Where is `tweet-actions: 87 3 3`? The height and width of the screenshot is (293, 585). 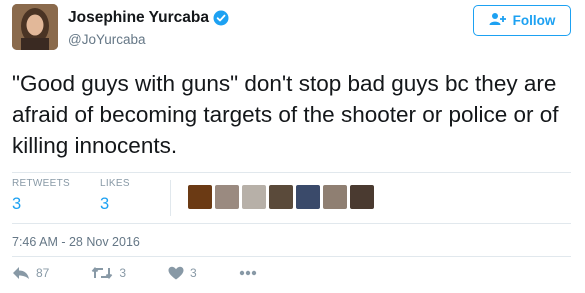 tweet-actions: 87 3 3 is located at coordinates (155, 273).